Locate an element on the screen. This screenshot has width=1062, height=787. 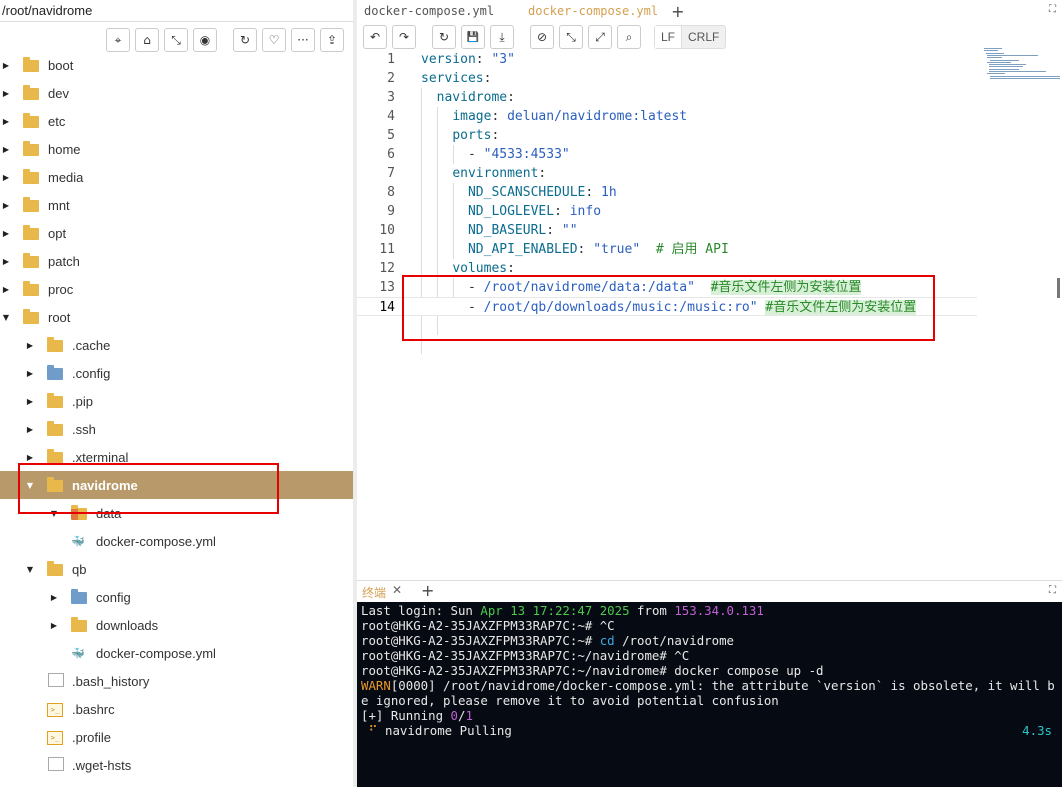
close-icon: ✕ is located at coordinates (397, 590).